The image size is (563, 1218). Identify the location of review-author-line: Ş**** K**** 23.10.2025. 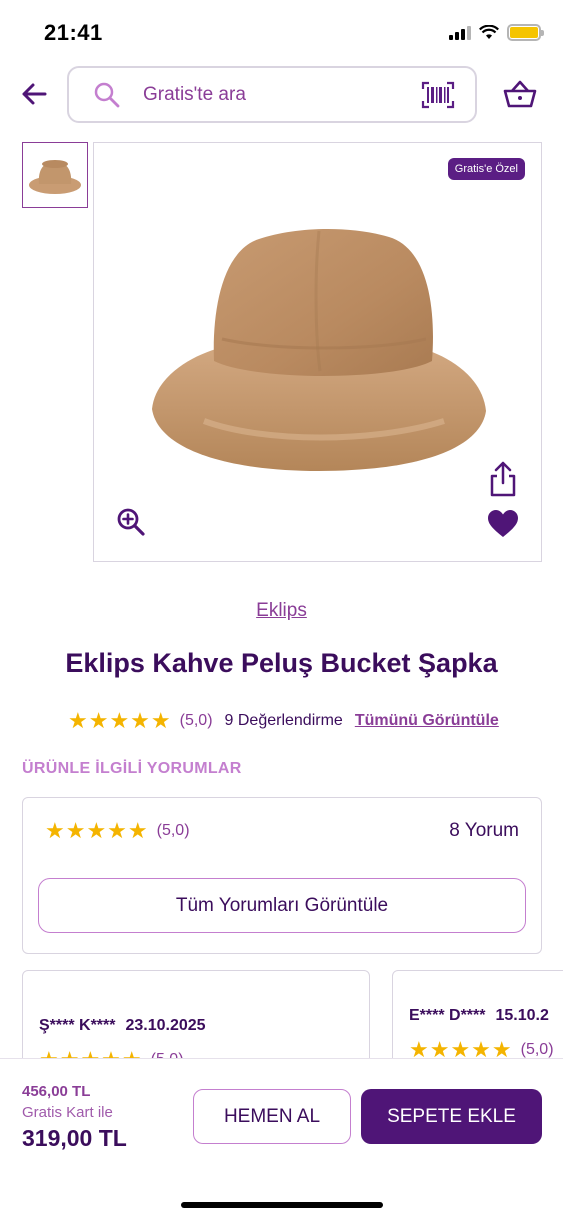
(122, 1026).